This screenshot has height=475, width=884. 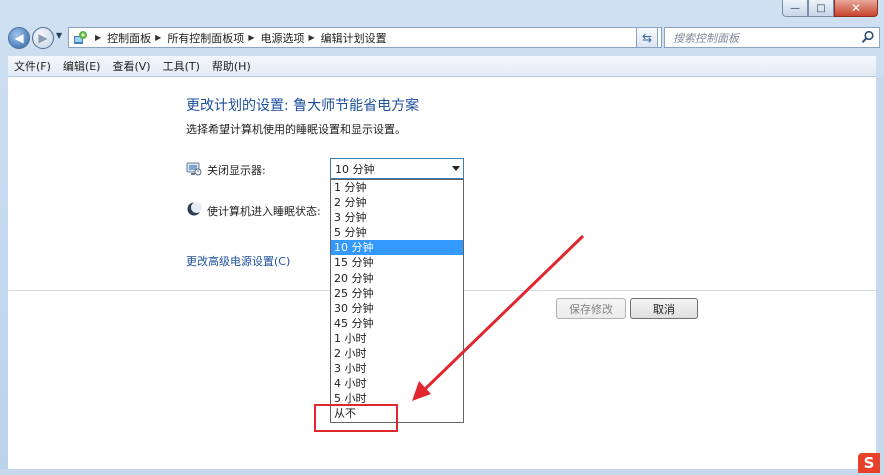 I want to click on refresh-icon: ⇆, so click(x=647, y=37).